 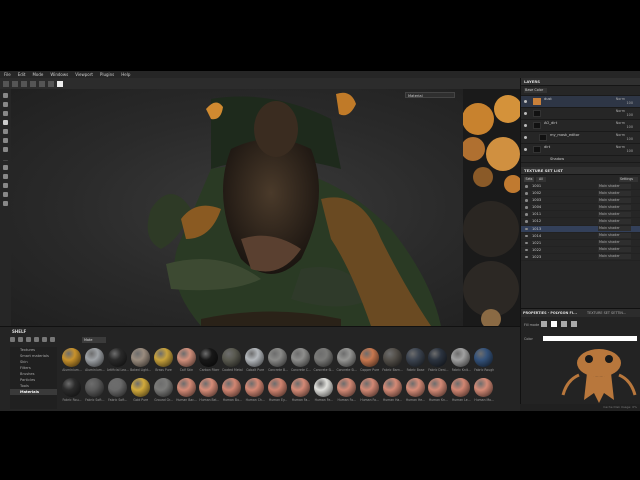 I want to click on history-icon, so click(x=5, y=185).